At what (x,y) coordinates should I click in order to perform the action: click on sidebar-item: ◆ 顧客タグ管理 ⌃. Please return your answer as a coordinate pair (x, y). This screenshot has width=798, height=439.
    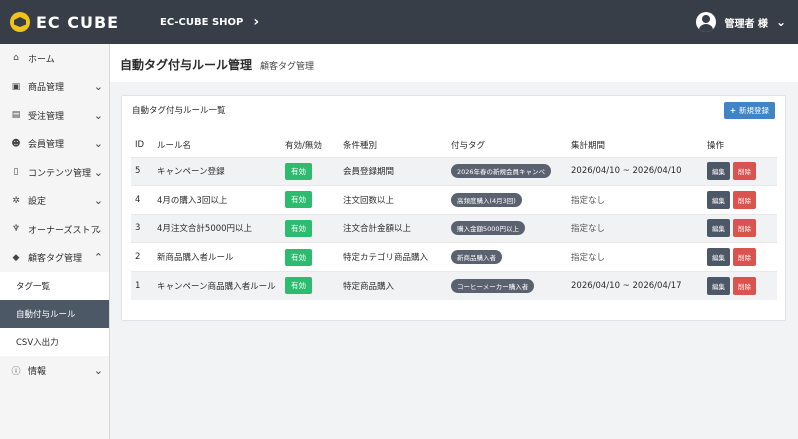
    Looking at the image, I should click on (54, 258).